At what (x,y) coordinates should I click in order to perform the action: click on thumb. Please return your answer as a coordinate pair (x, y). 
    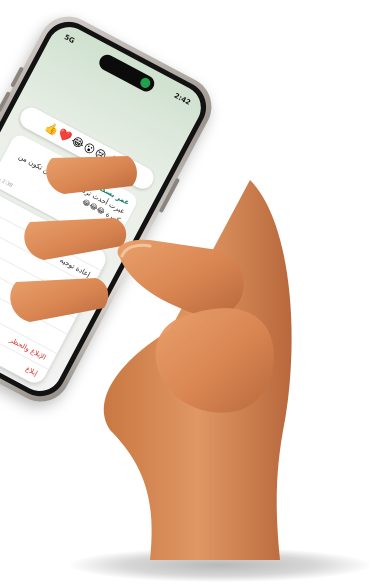
    Looking at the image, I should click on (180, 278).